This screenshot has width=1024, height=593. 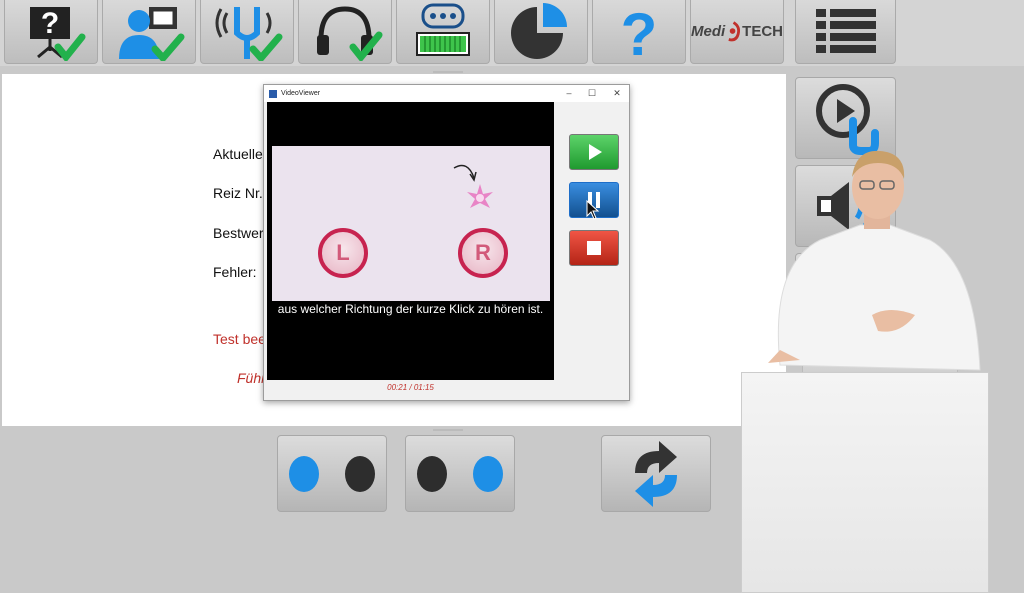 What do you see at coordinates (708, 31) in the screenshot?
I see `logo-prefix: Medi` at bounding box center [708, 31].